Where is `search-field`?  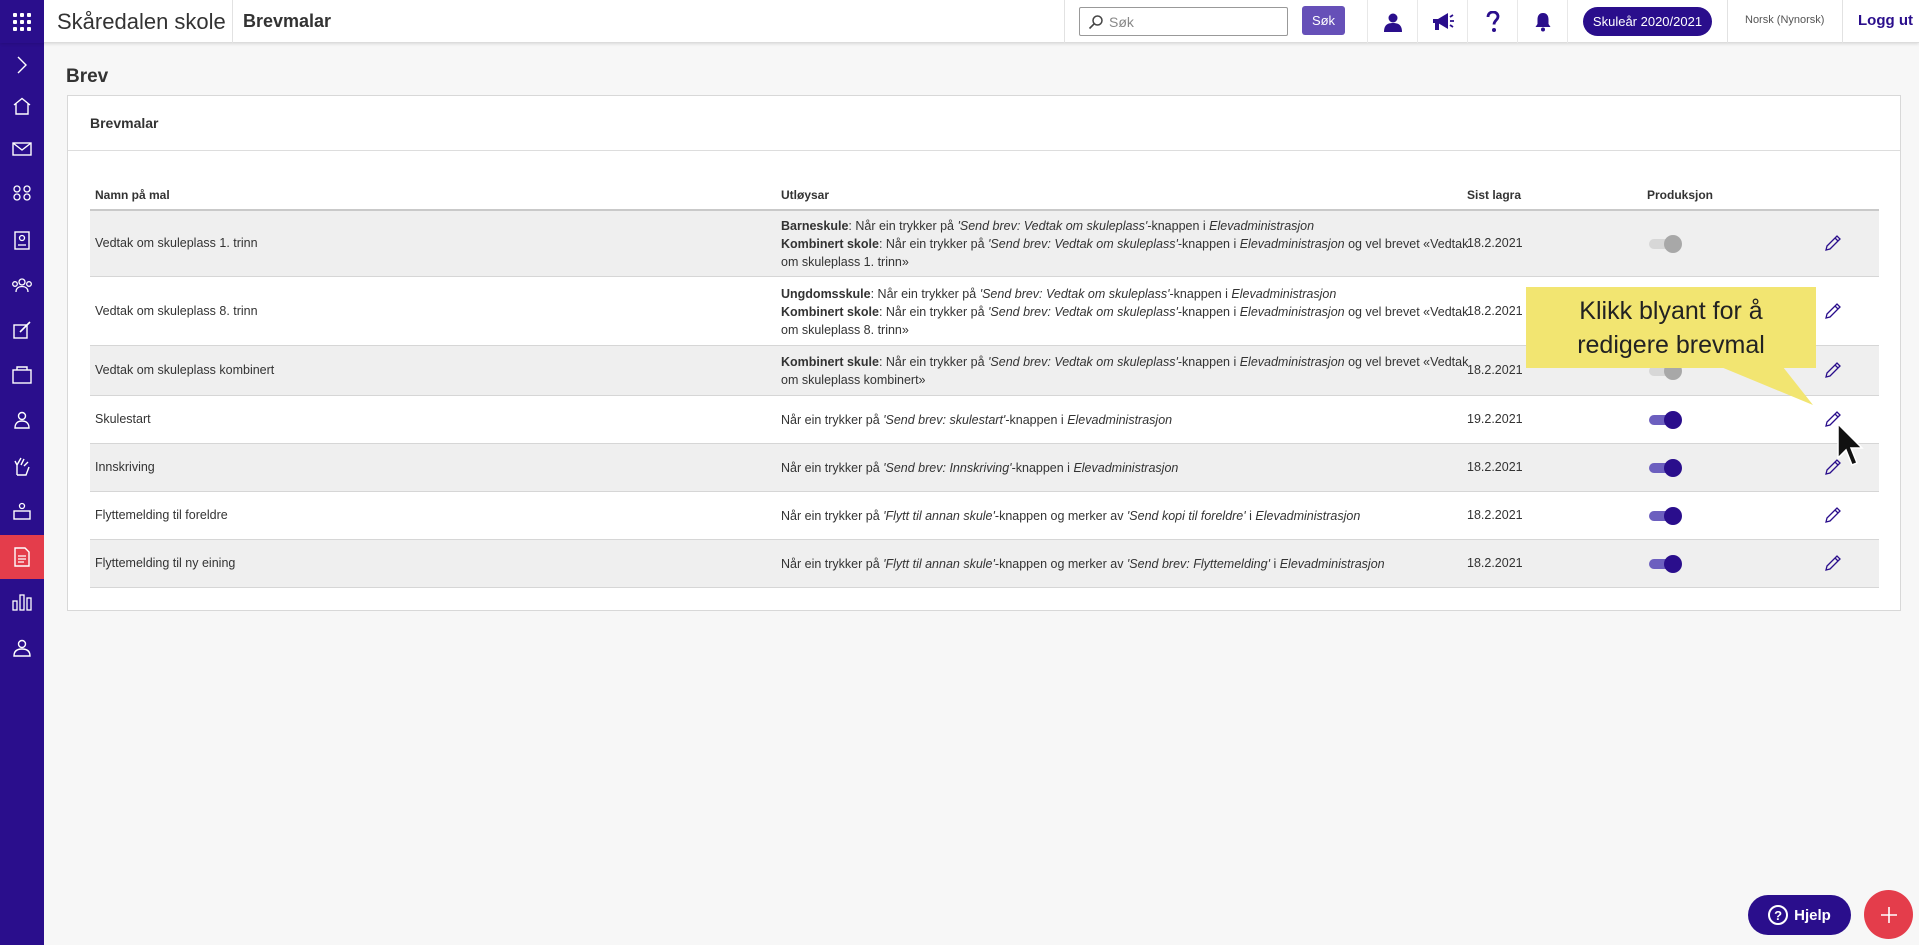
search-field is located at coordinates (1183, 21).